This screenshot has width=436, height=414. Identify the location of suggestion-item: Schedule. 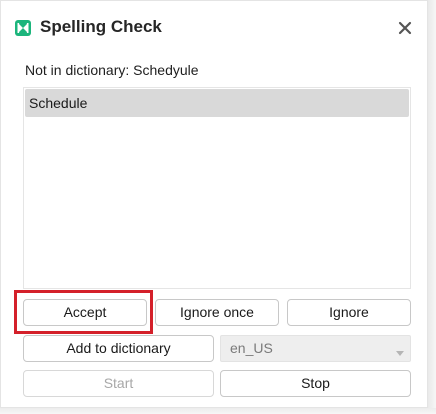
(217, 103).